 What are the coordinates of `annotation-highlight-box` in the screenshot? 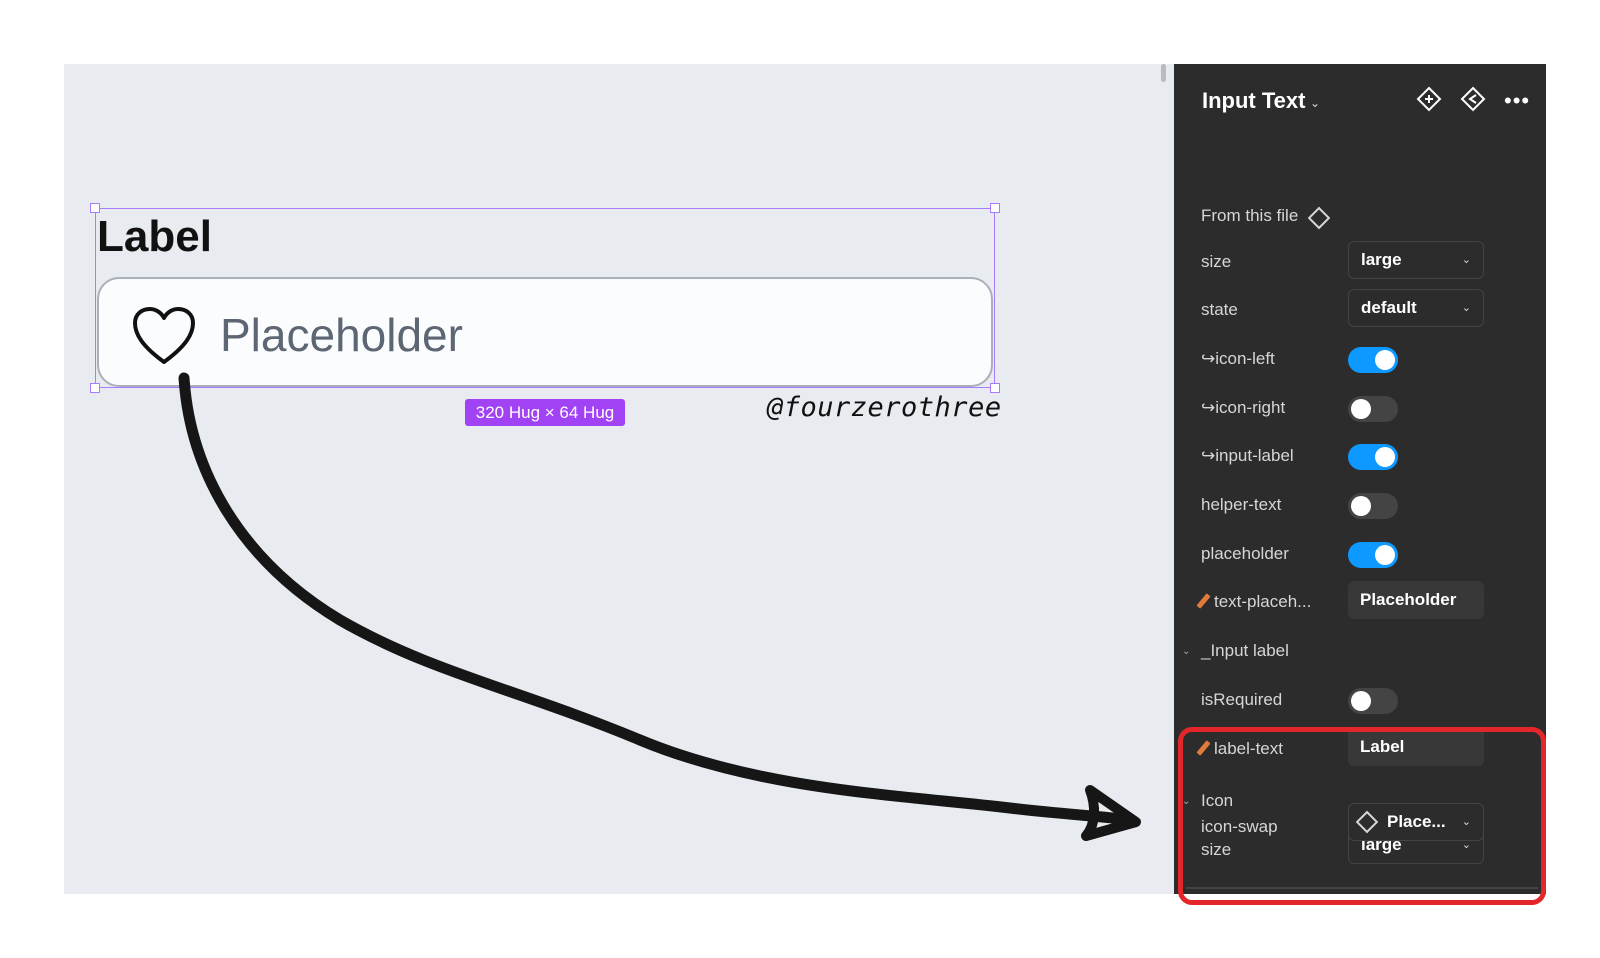 It's located at (1362, 816).